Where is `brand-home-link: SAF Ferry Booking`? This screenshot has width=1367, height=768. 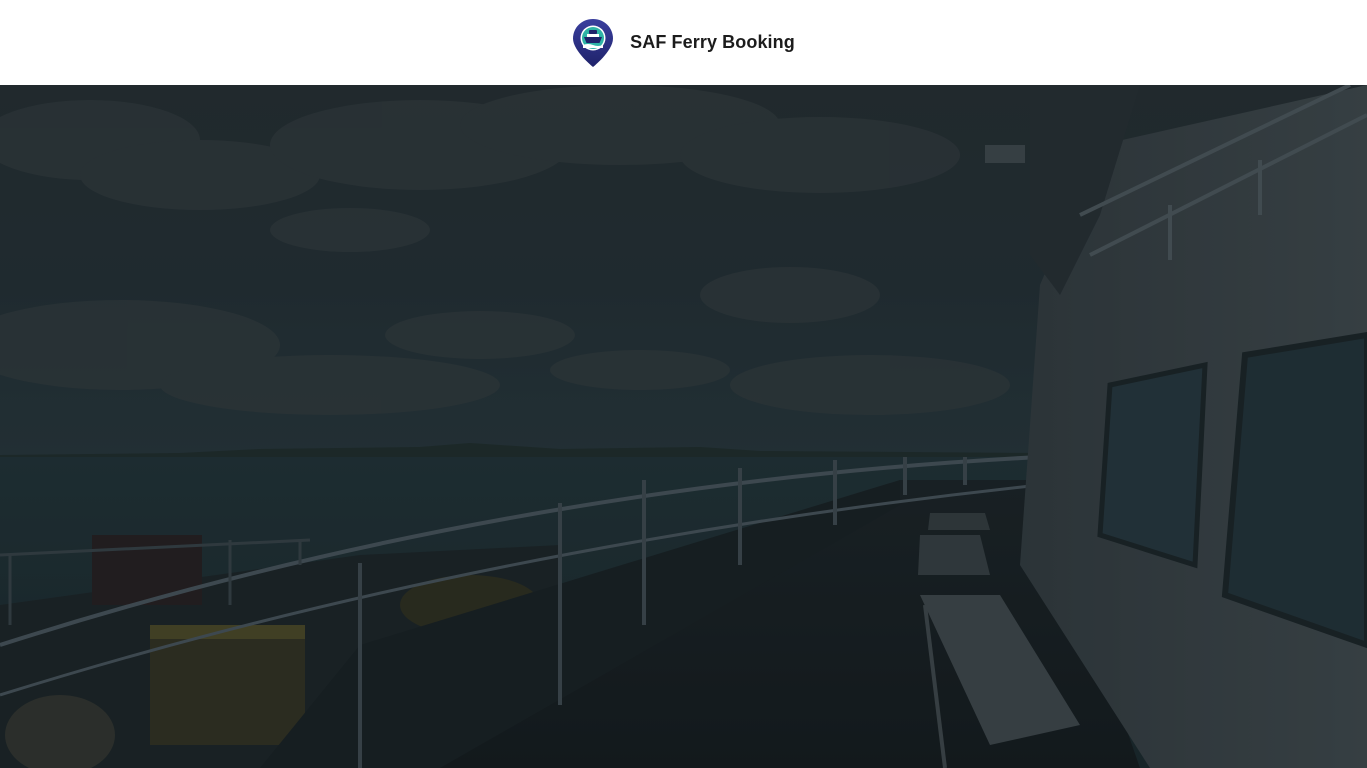 brand-home-link: SAF Ferry Booking is located at coordinates (683, 43).